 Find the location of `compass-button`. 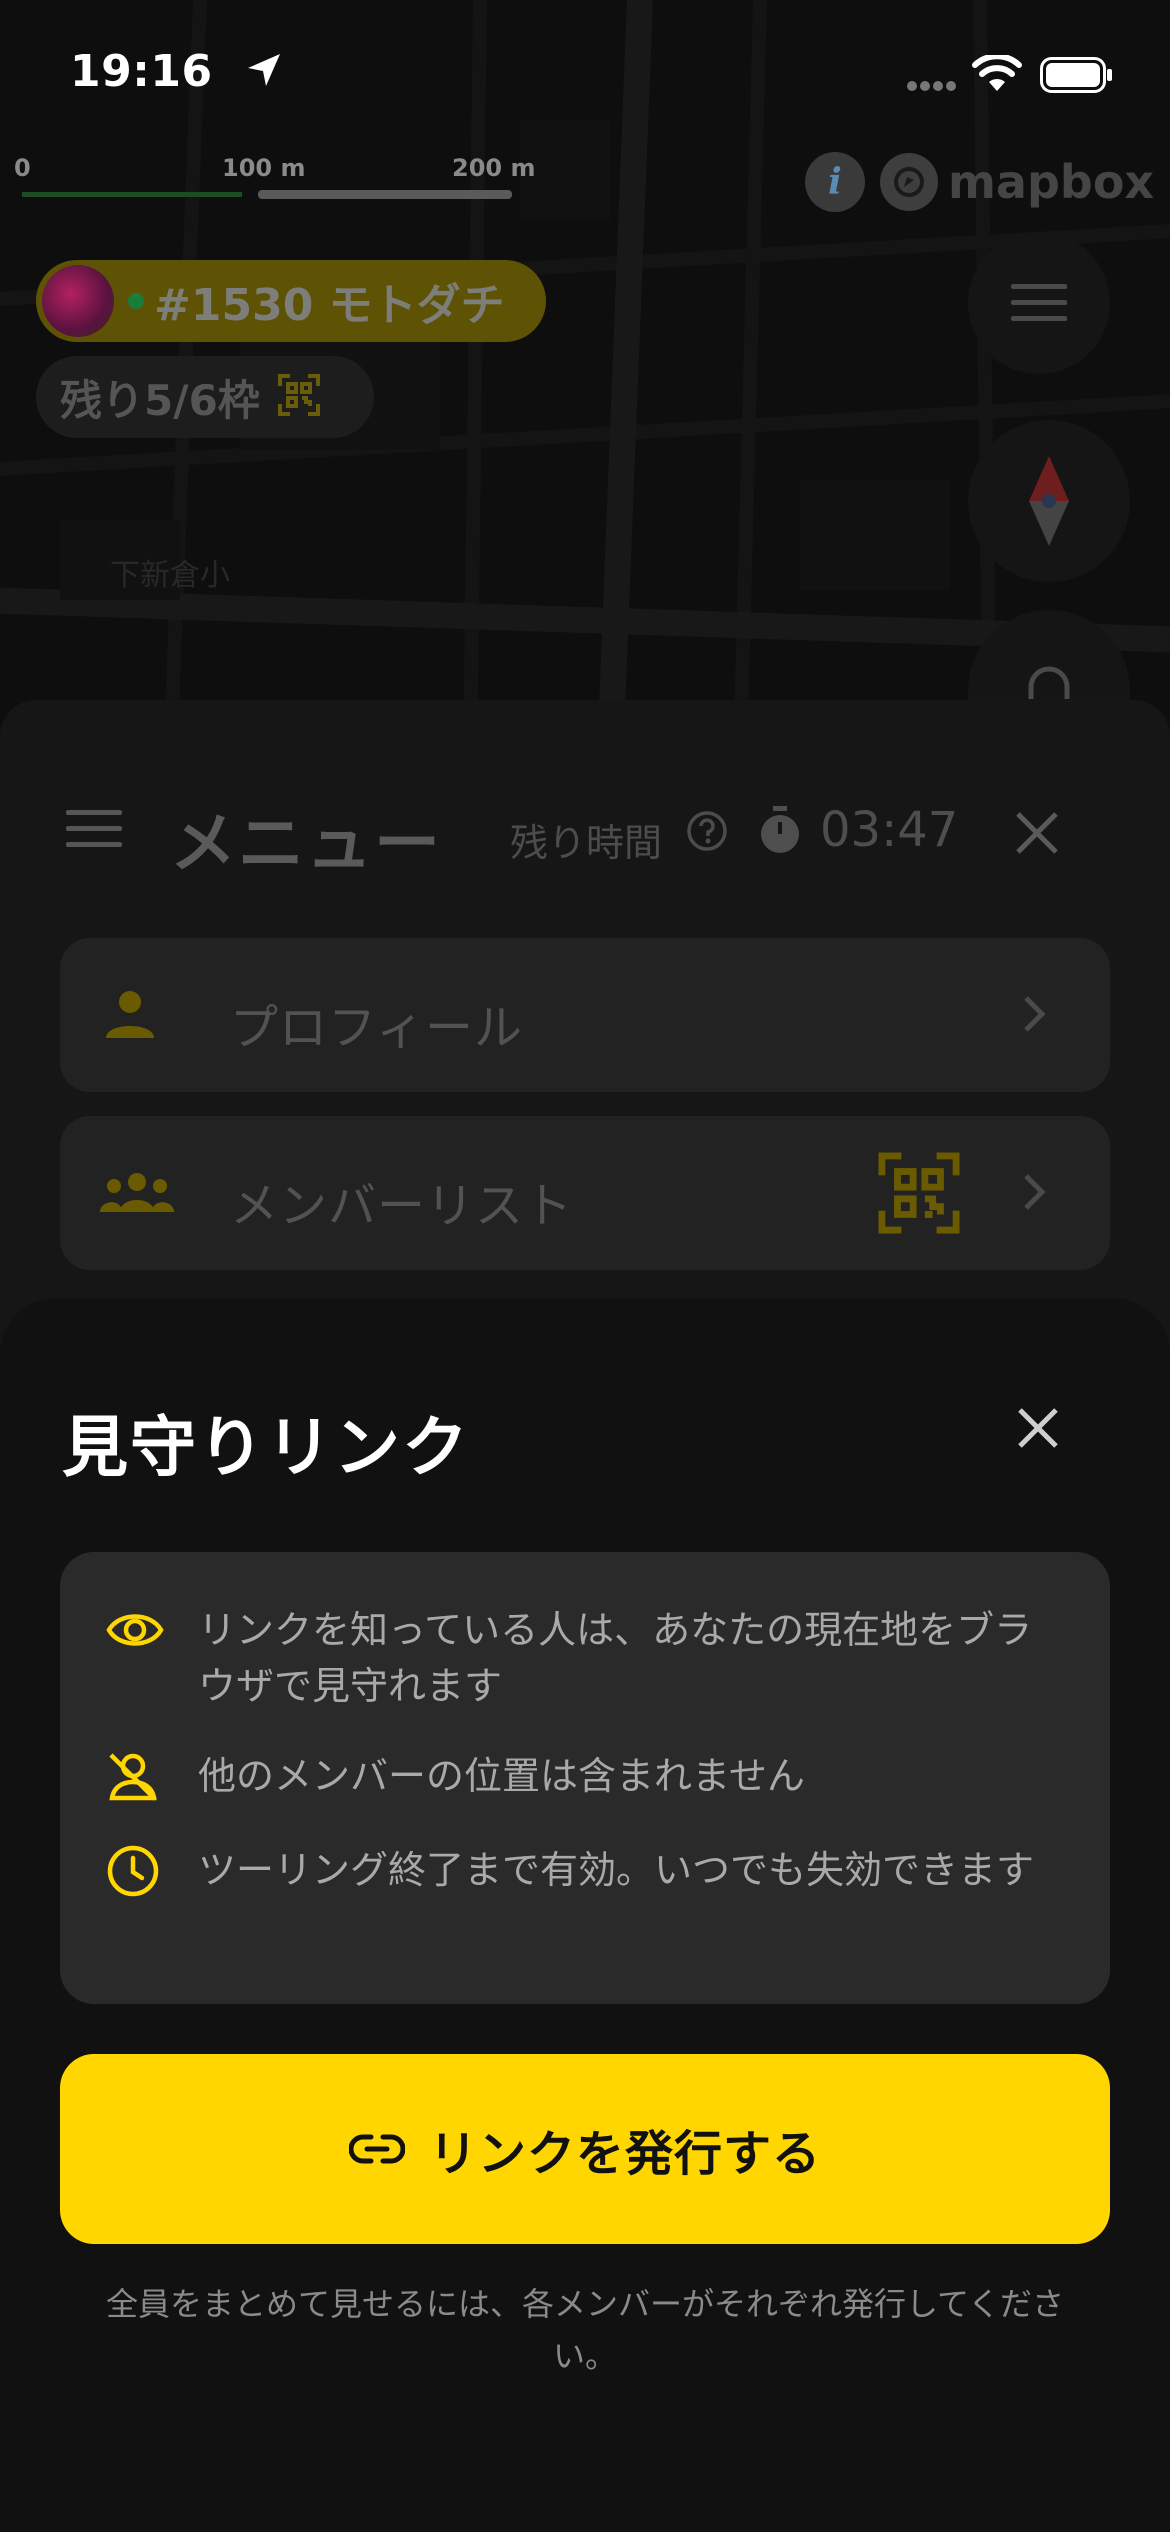

compass-button is located at coordinates (1049, 501).